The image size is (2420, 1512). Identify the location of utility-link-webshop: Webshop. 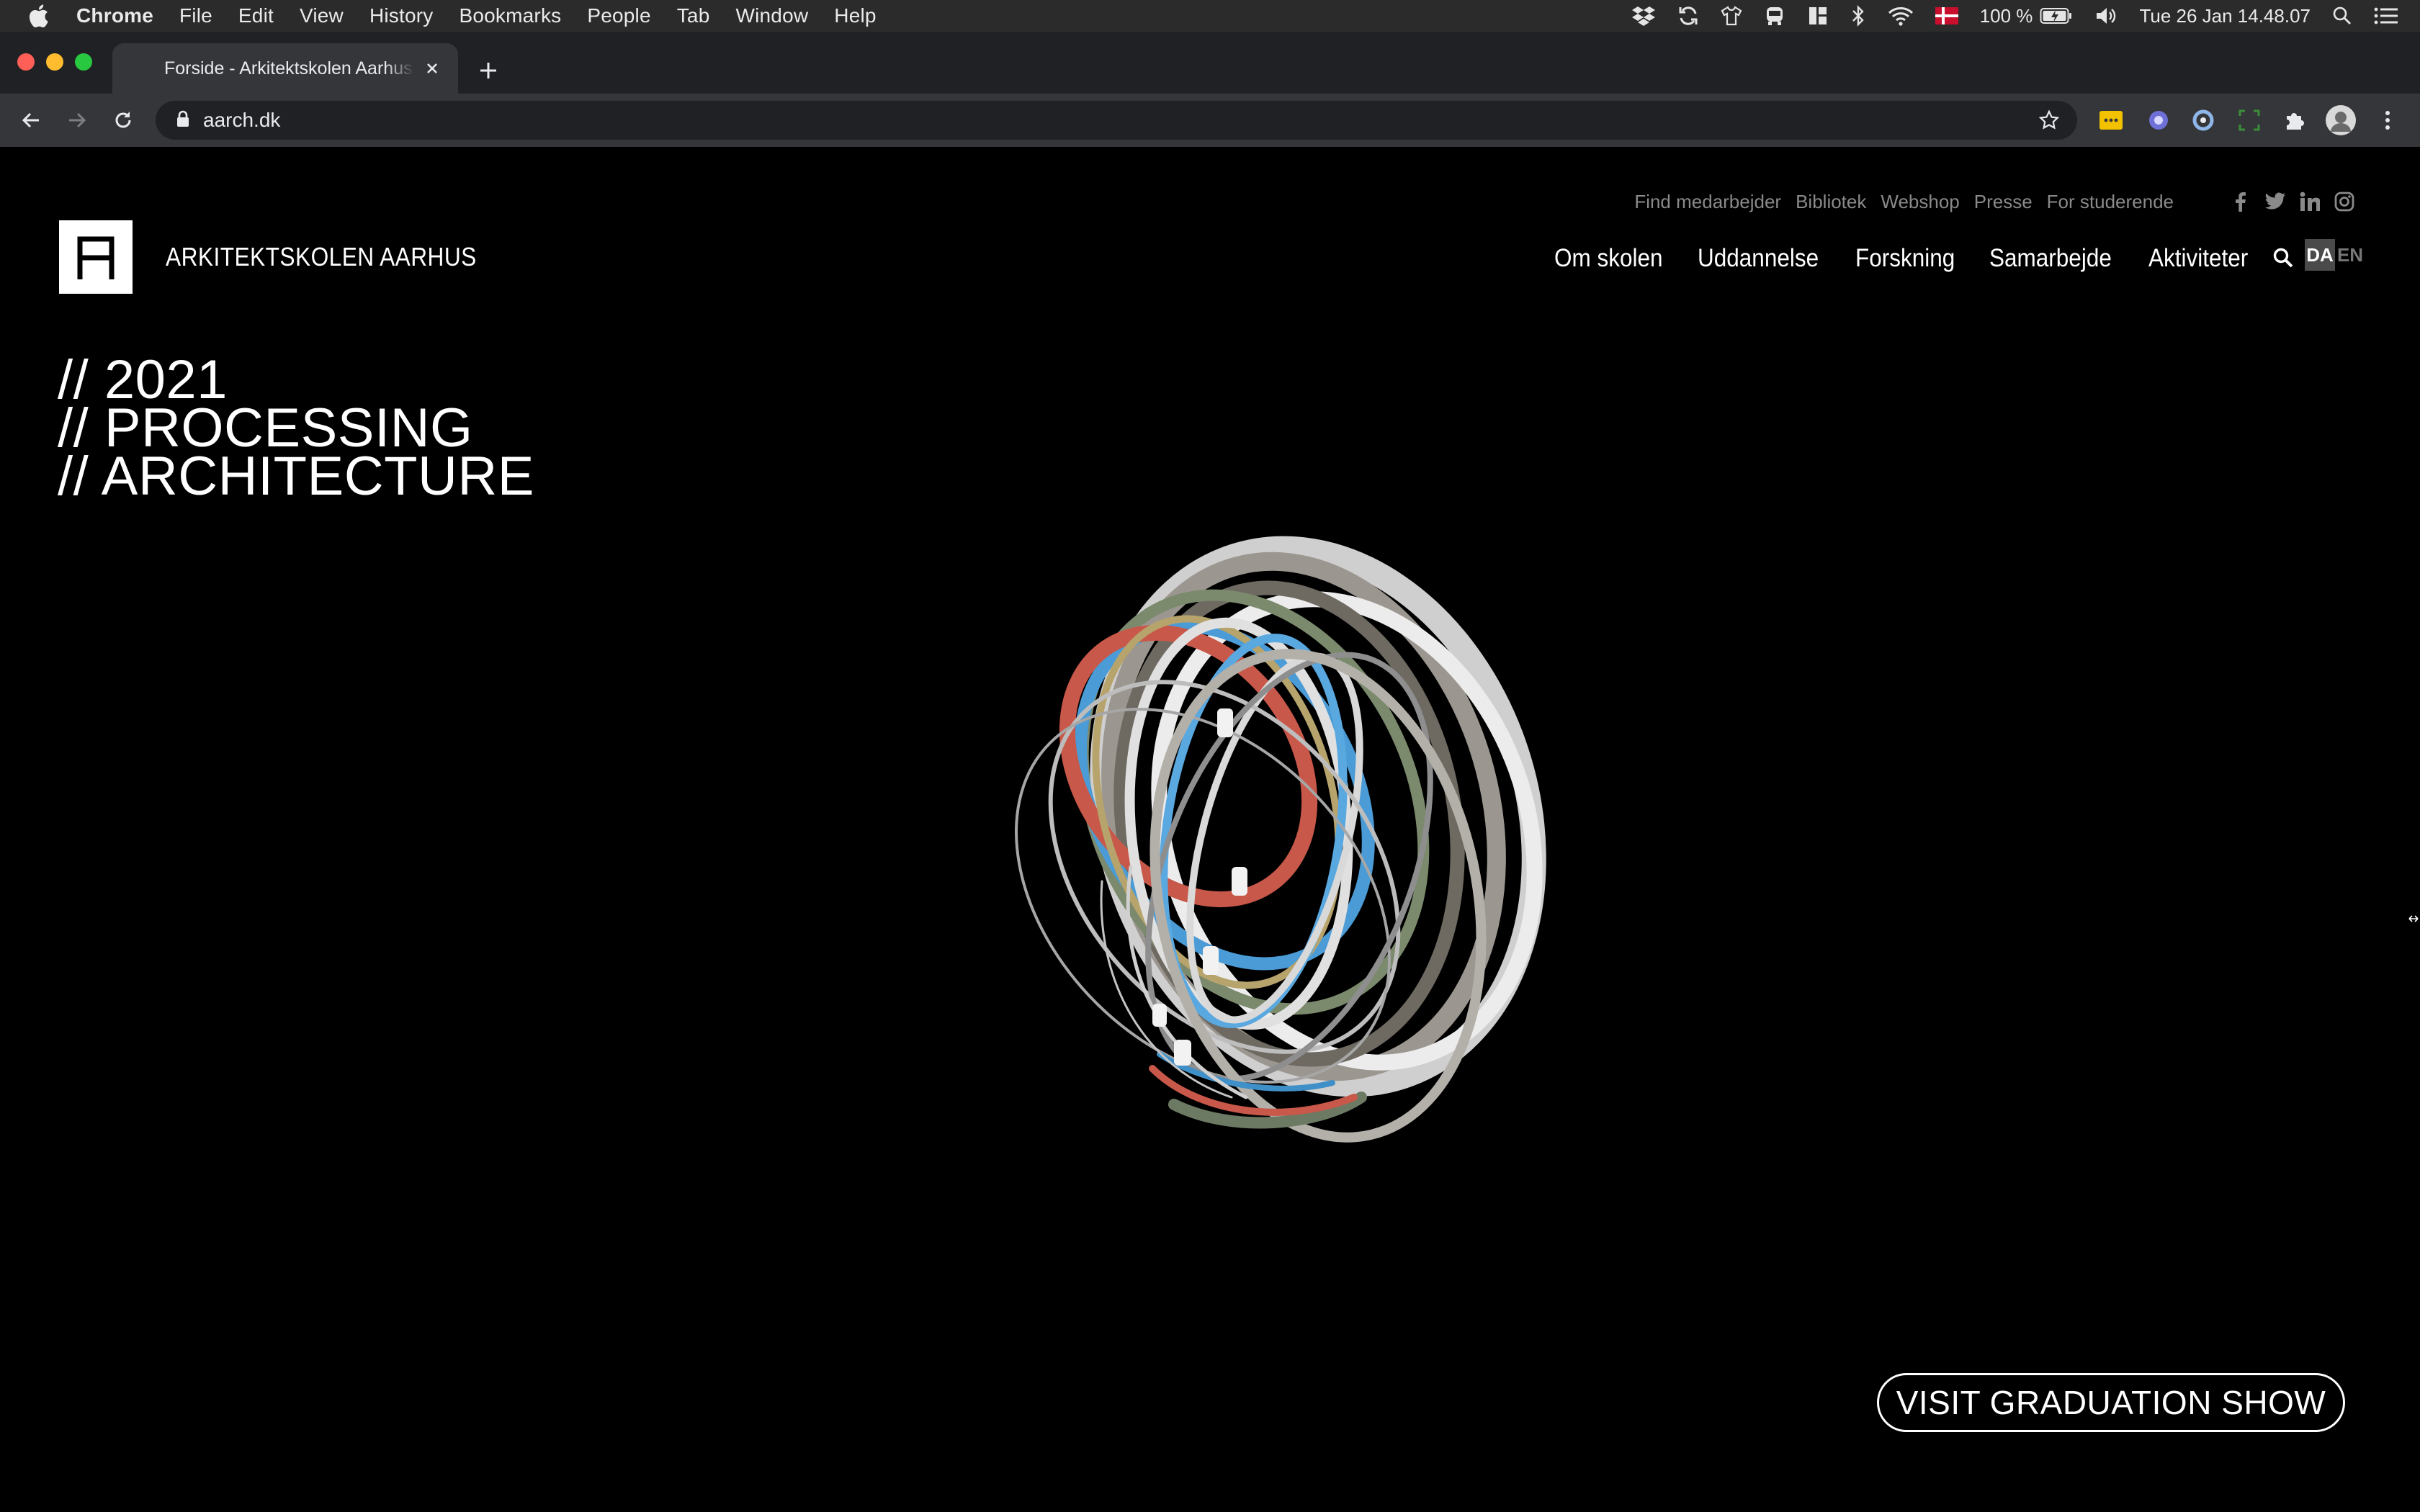
(1920, 202).